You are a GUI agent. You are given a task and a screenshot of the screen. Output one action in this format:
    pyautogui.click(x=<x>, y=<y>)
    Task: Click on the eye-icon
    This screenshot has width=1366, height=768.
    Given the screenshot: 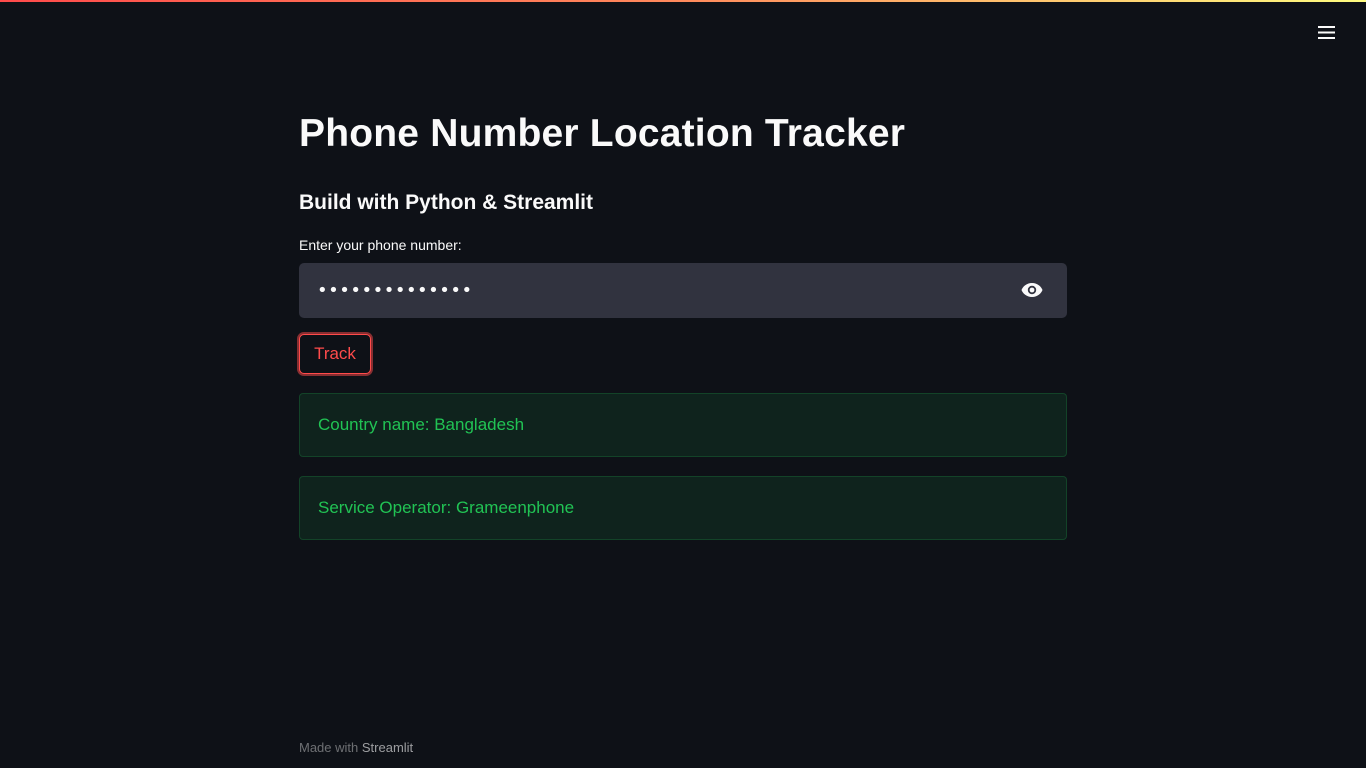 What is the action you would take?
    pyautogui.click(x=1032, y=290)
    